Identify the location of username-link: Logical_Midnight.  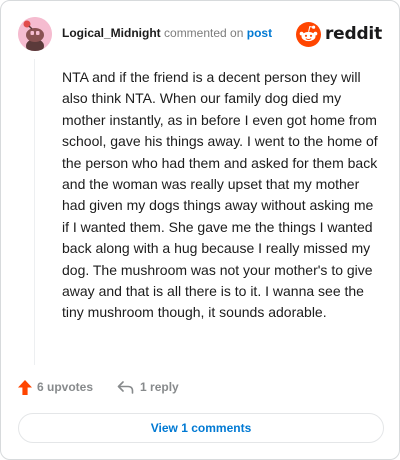
(111, 33).